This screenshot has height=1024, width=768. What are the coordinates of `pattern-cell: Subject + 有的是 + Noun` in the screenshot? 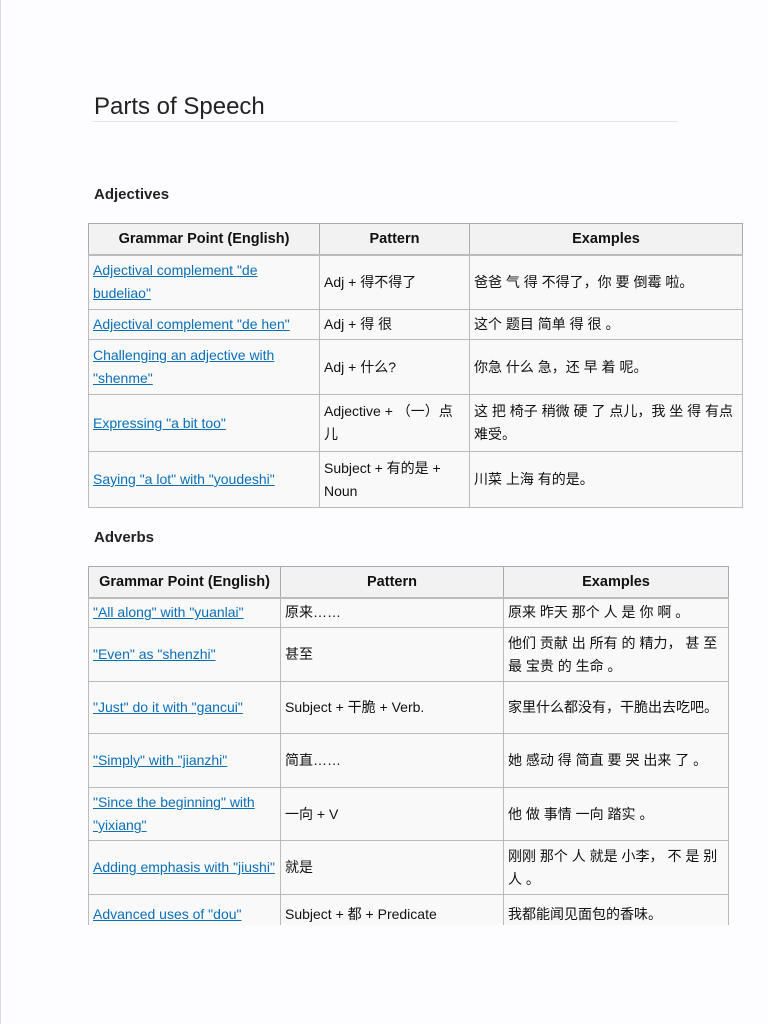 It's located at (394, 479).